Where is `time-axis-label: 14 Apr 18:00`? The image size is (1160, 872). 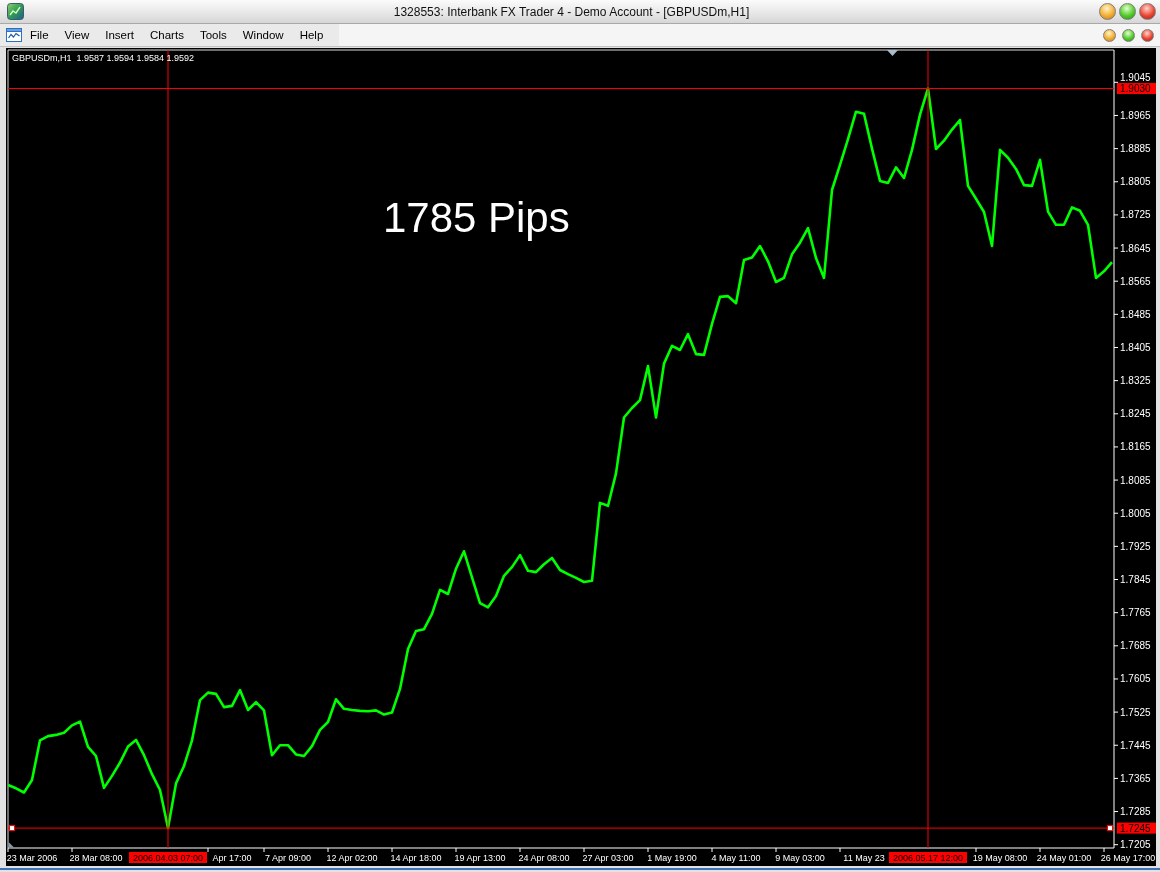
time-axis-label: 14 Apr 18:00 is located at coordinates (416, 857).